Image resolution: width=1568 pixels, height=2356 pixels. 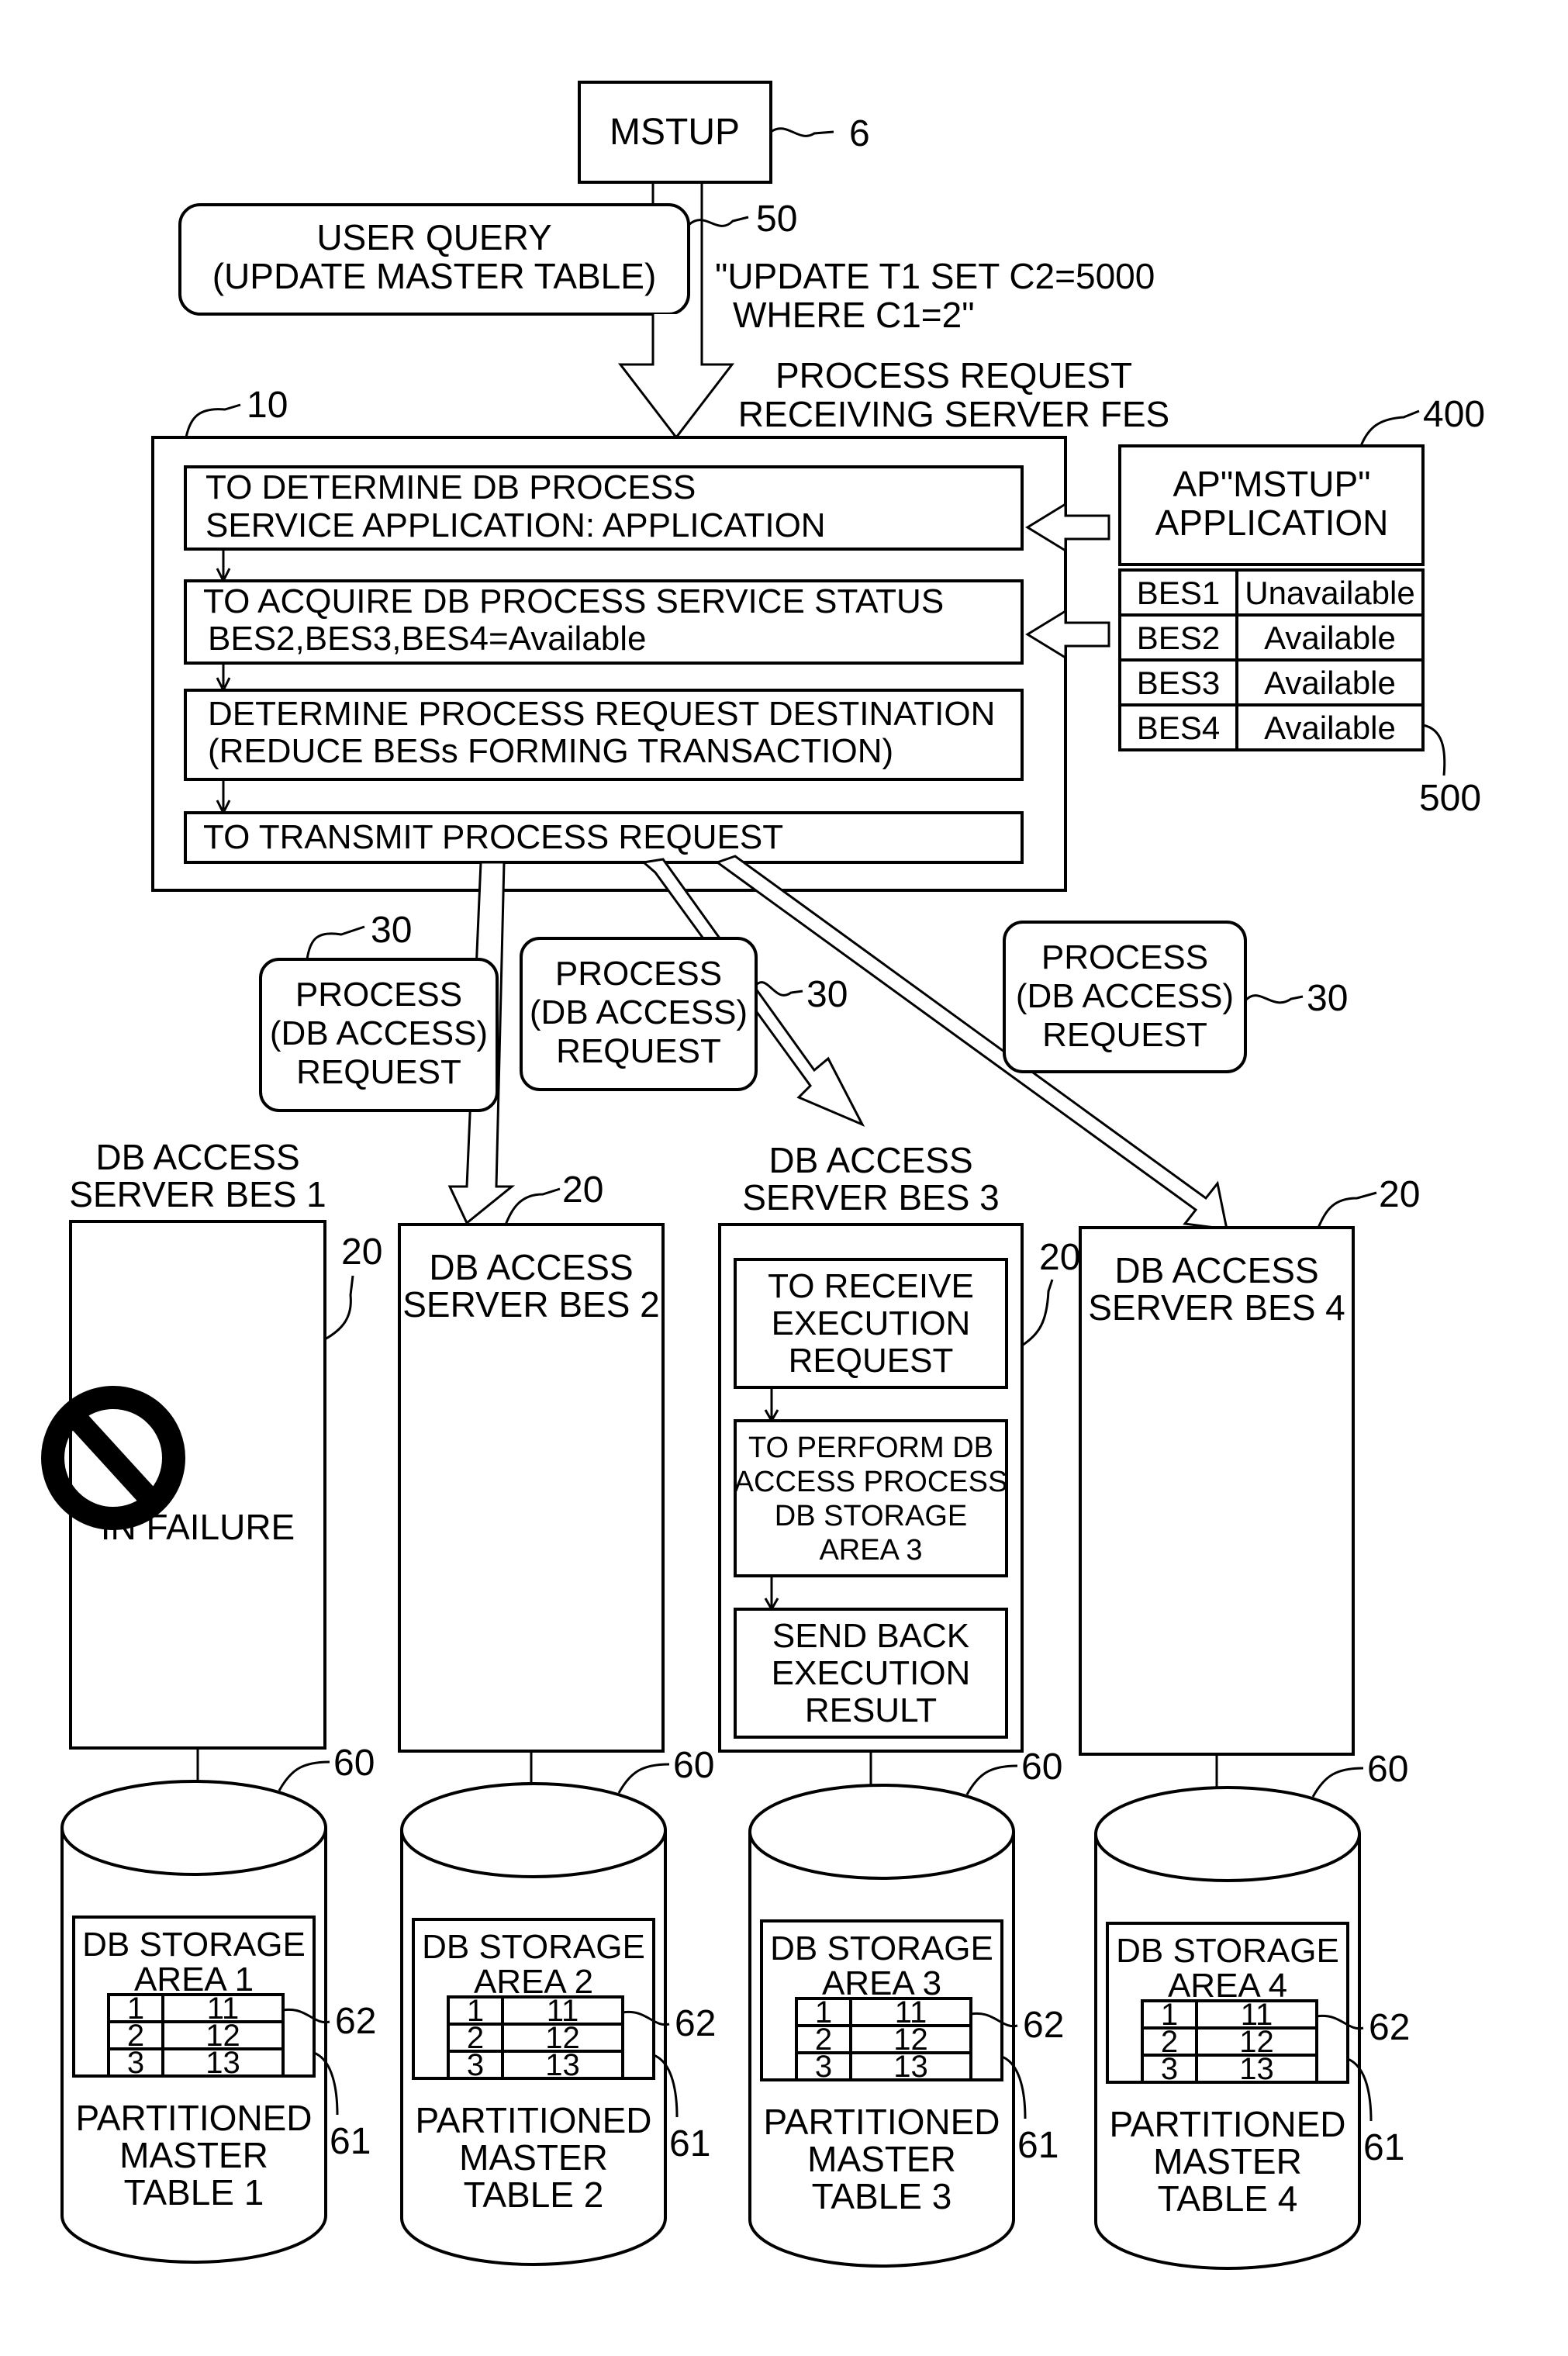 I want to click on status-row: BES2 Available, so click(x=1271, y=637).